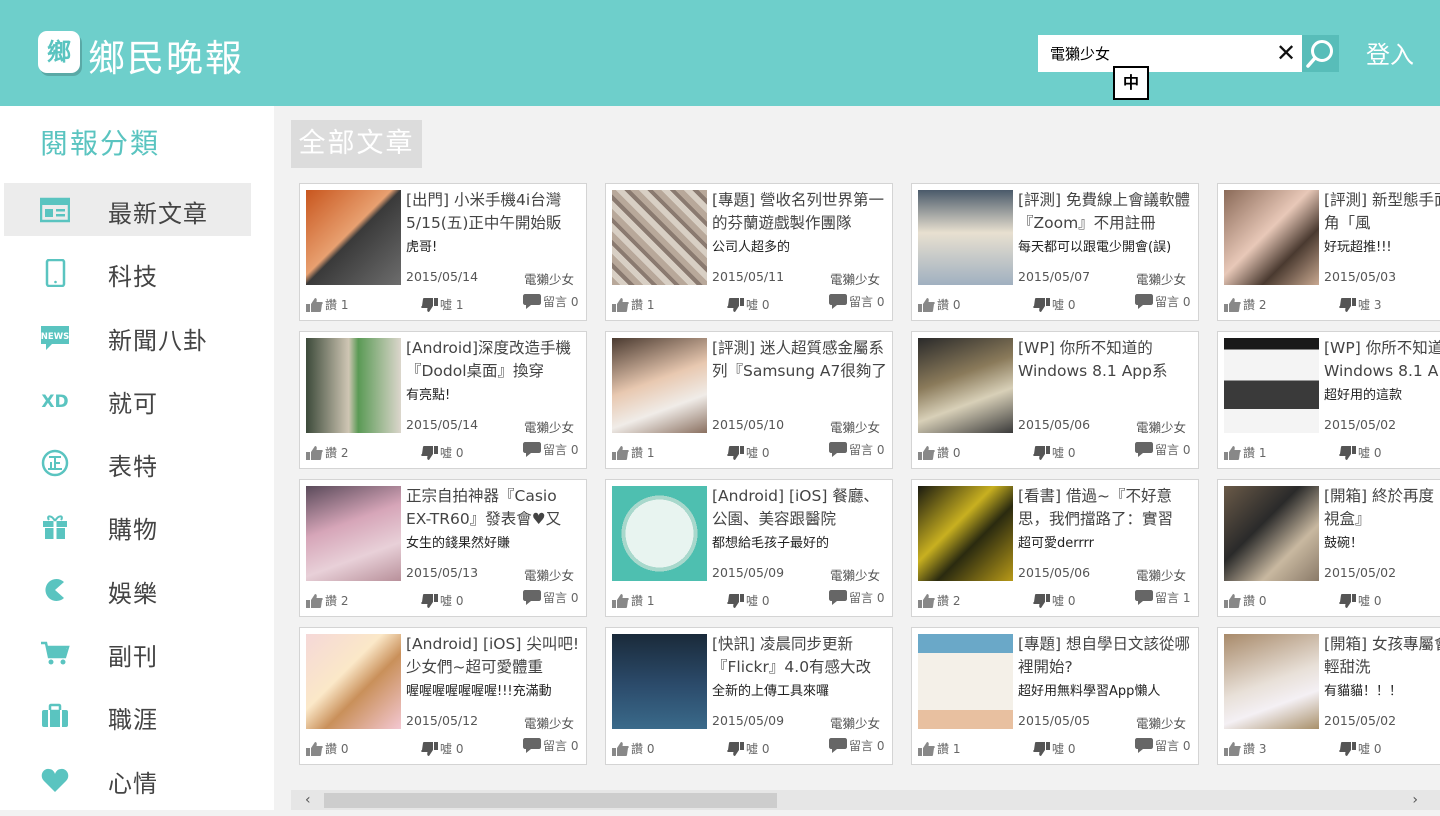 Image resolution: width=1440 pixels, height=816 pixels. Describe the element at coordinates (1360, 304) in the screenshot. I see `dislike-button: 噓 3` at that location.